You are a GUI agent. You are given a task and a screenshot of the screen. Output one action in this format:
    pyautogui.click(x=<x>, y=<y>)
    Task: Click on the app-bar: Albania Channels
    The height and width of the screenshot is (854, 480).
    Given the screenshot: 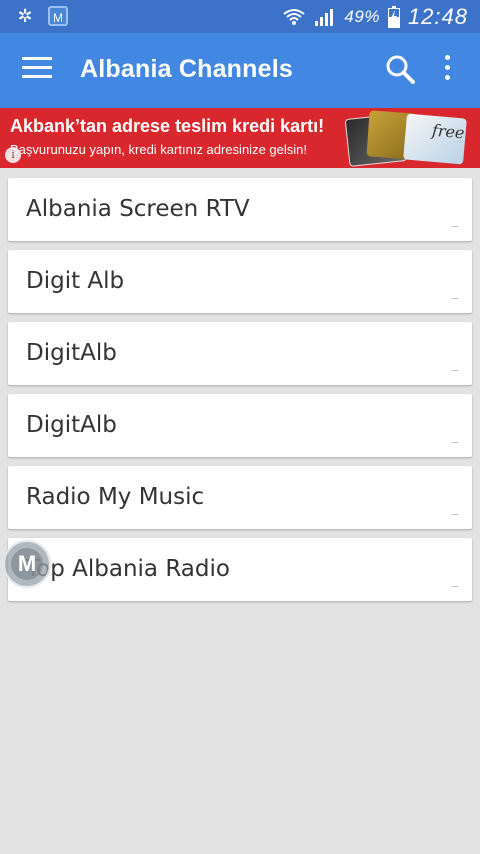 What is the action you would take?
    pyautogui.click(x=240, y=70)
    